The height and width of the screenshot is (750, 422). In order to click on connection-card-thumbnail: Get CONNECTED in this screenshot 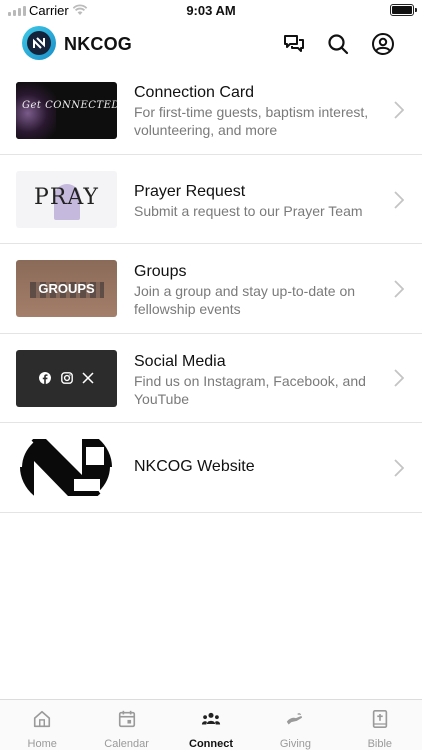, I will do `click(66, 110)`.